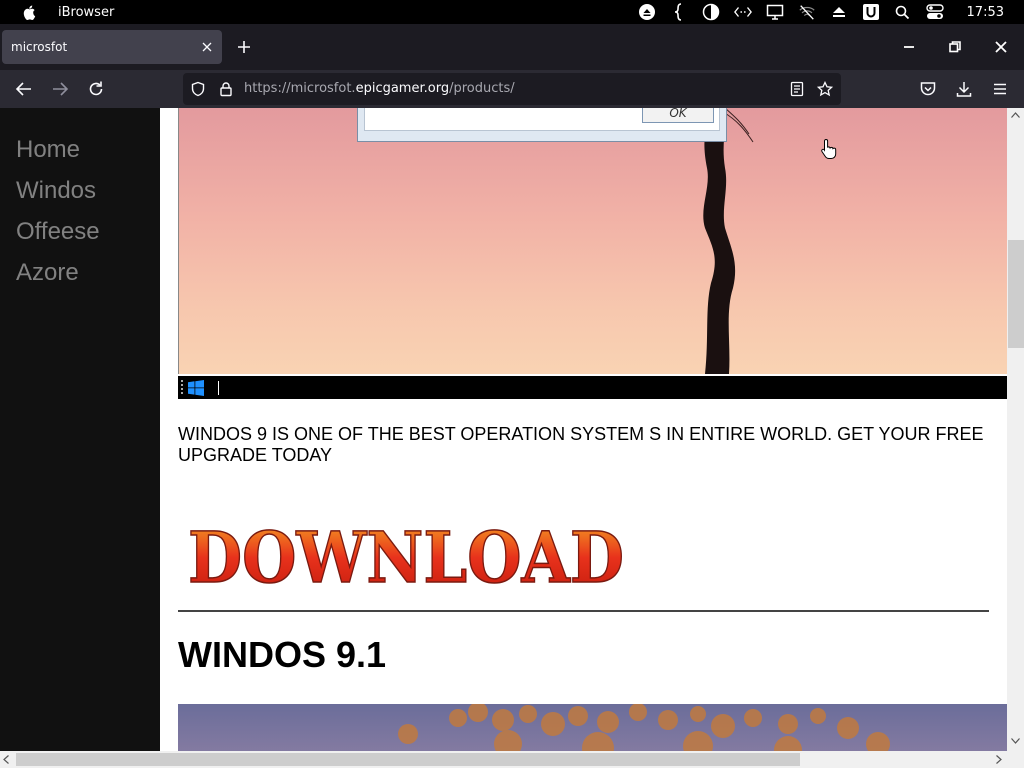  I want to click on sidebar-item-azore: Azore, so click(58, 272).